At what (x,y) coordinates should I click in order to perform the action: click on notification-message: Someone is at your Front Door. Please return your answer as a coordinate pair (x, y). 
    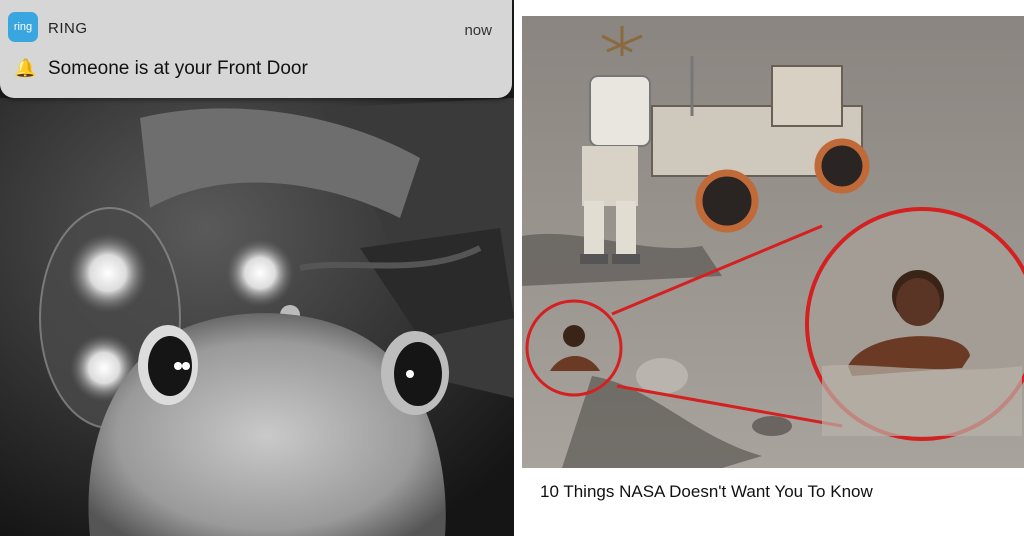
    Looking at the image, I should click on (178, 68).